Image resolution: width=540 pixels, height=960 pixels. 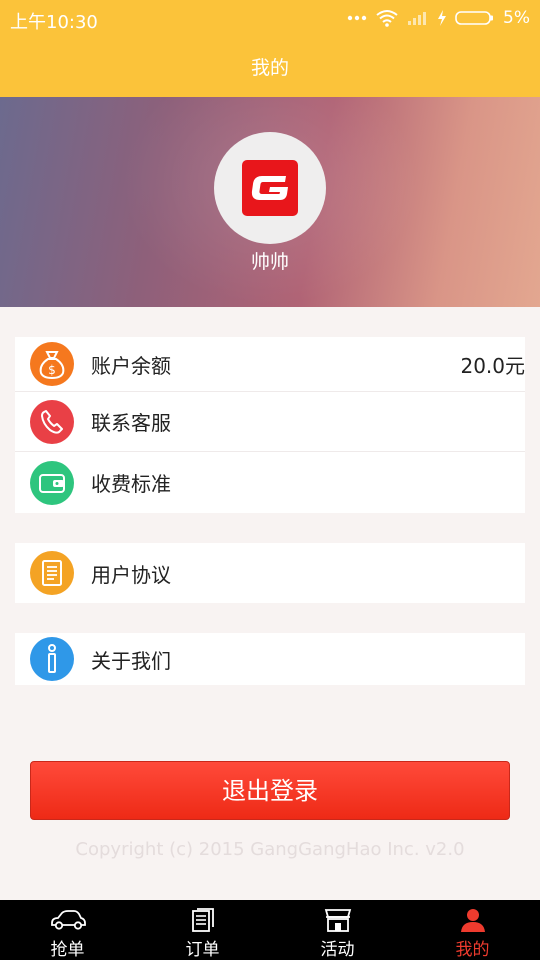 What do you see at coordinates (52, 421) in the screenshot?
I see `phone-icon` at bounding box center [52, 421].